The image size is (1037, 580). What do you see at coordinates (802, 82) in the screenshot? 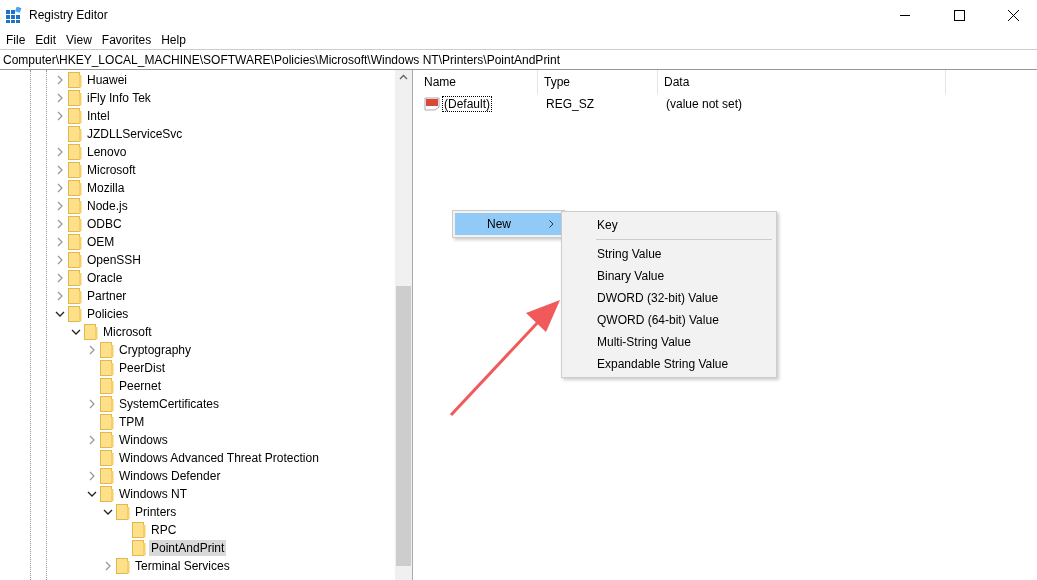
I see `column-header: Data` at bounding box center [802, 82].